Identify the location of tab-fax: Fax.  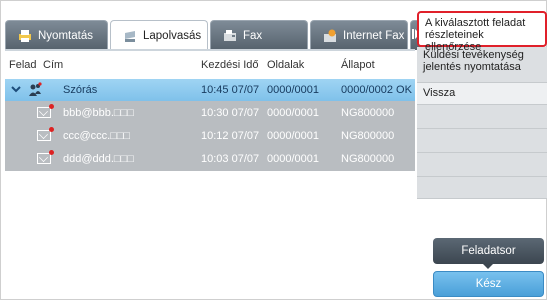
(259, 35).